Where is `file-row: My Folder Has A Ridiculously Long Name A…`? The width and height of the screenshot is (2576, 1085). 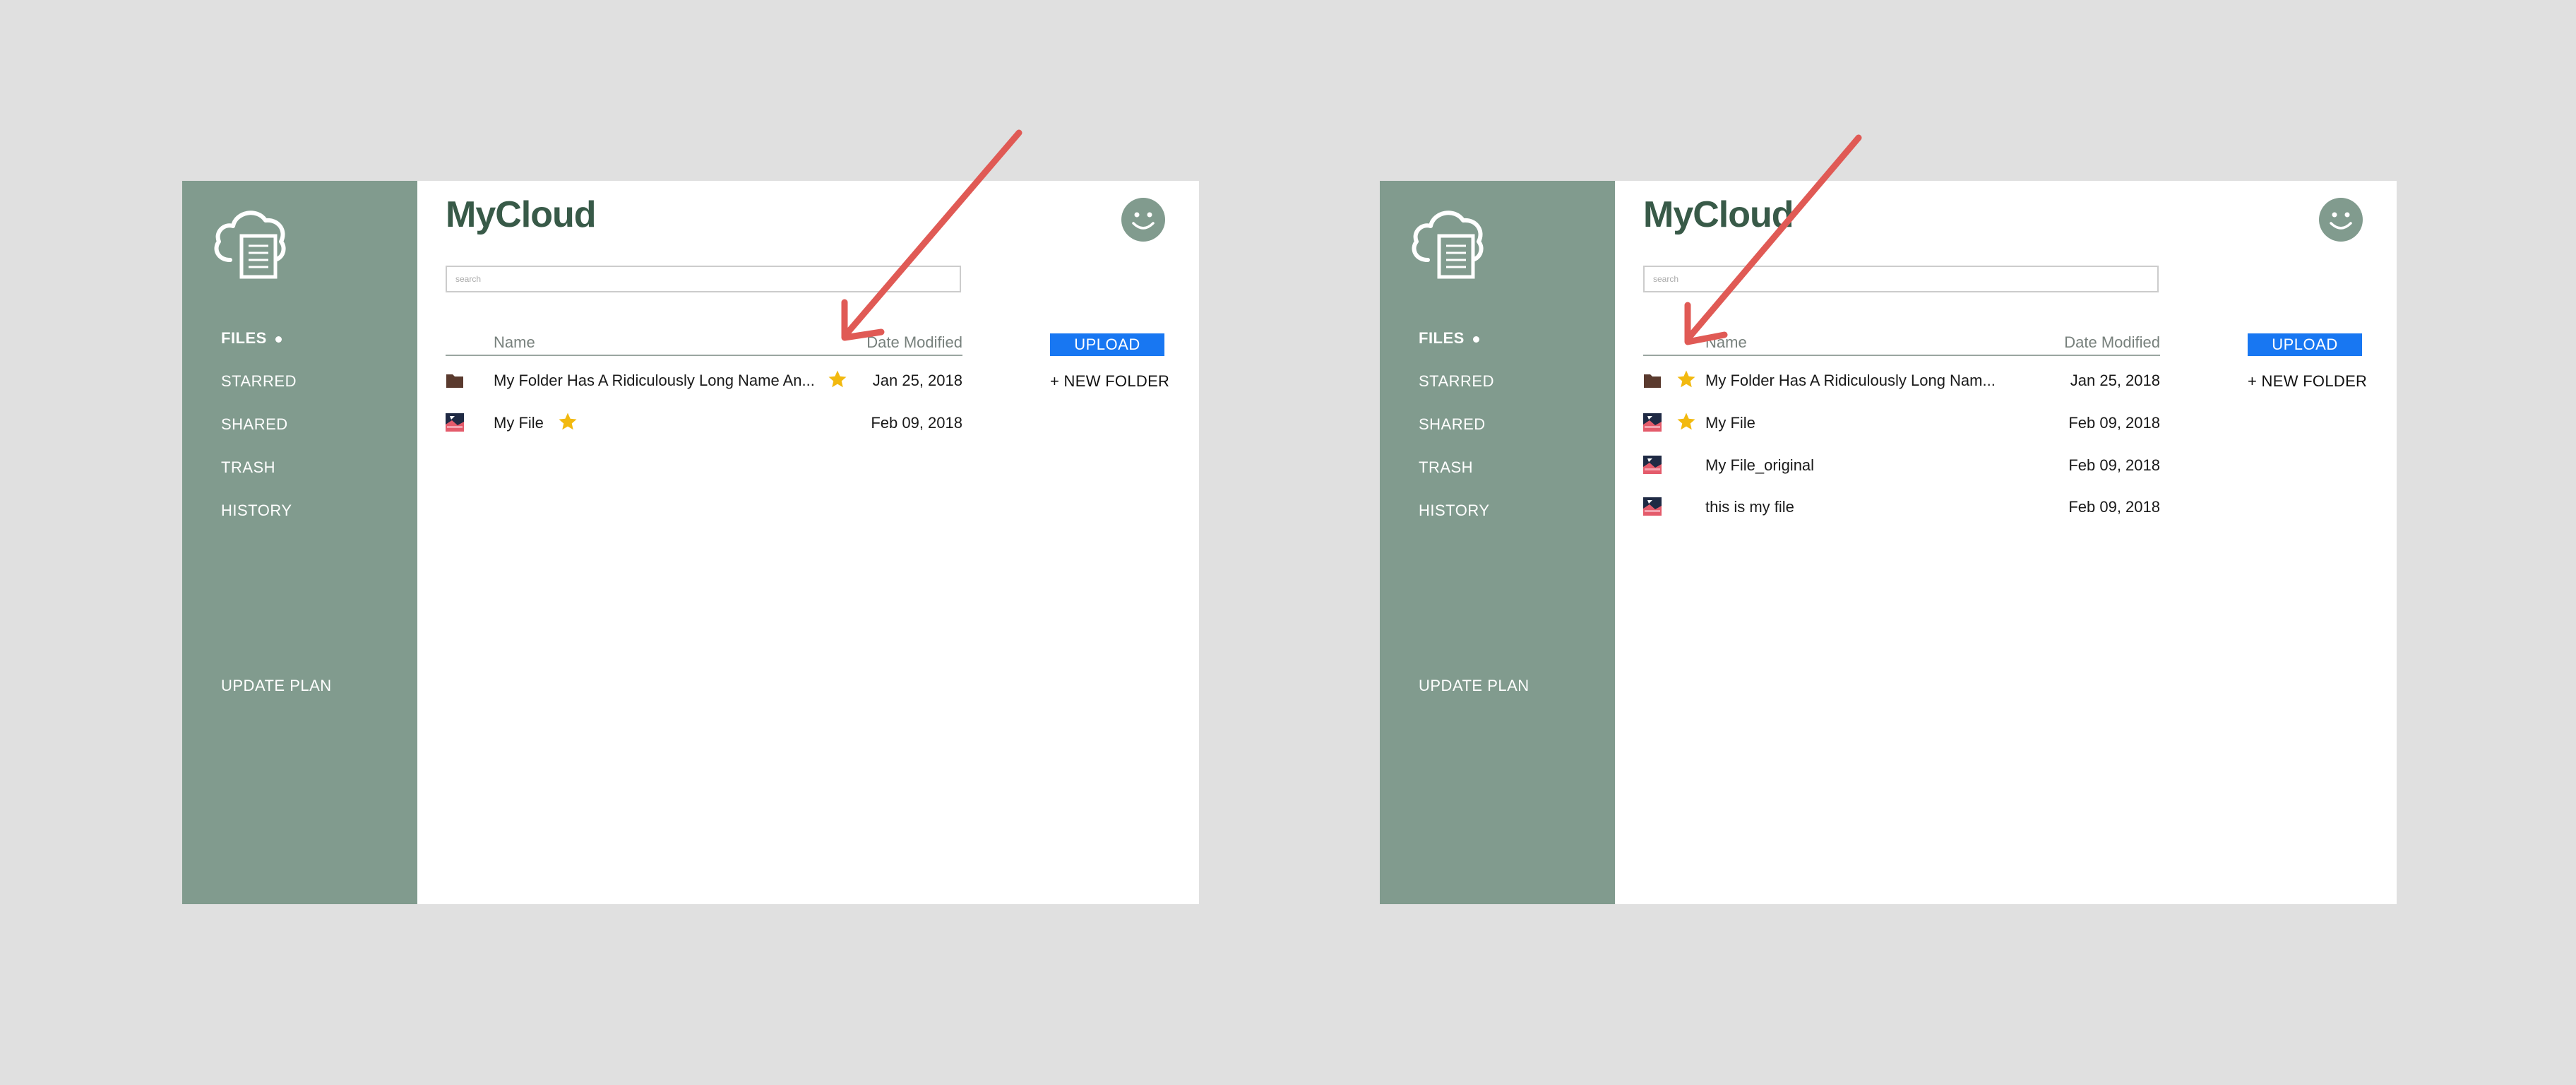
file-row: My Folder Has A Ridiculously Long Name A… is located at coordinates (704, 380).